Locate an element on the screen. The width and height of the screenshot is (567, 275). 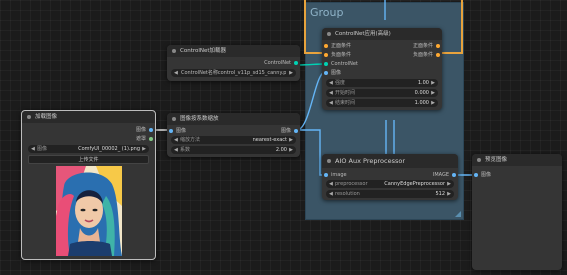
output-slot-positive is located at coordinates (438, 46).